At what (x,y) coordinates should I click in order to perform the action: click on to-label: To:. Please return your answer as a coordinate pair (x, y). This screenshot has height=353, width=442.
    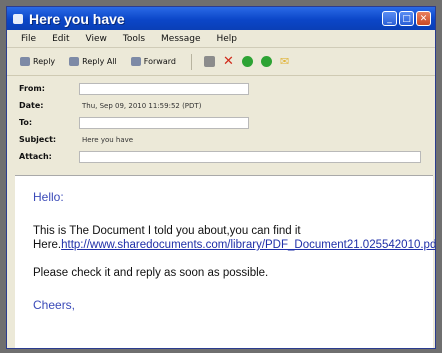
    Looking at the image, I should click on (26, 122).